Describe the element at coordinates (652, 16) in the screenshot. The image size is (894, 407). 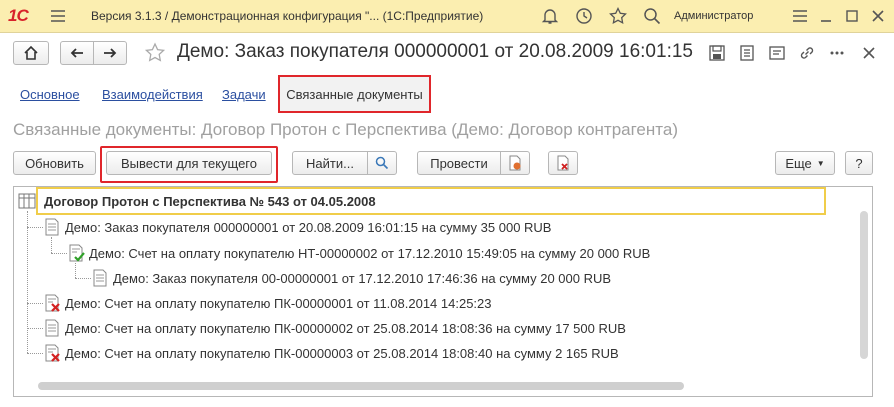
I see `search-icon` at that location.